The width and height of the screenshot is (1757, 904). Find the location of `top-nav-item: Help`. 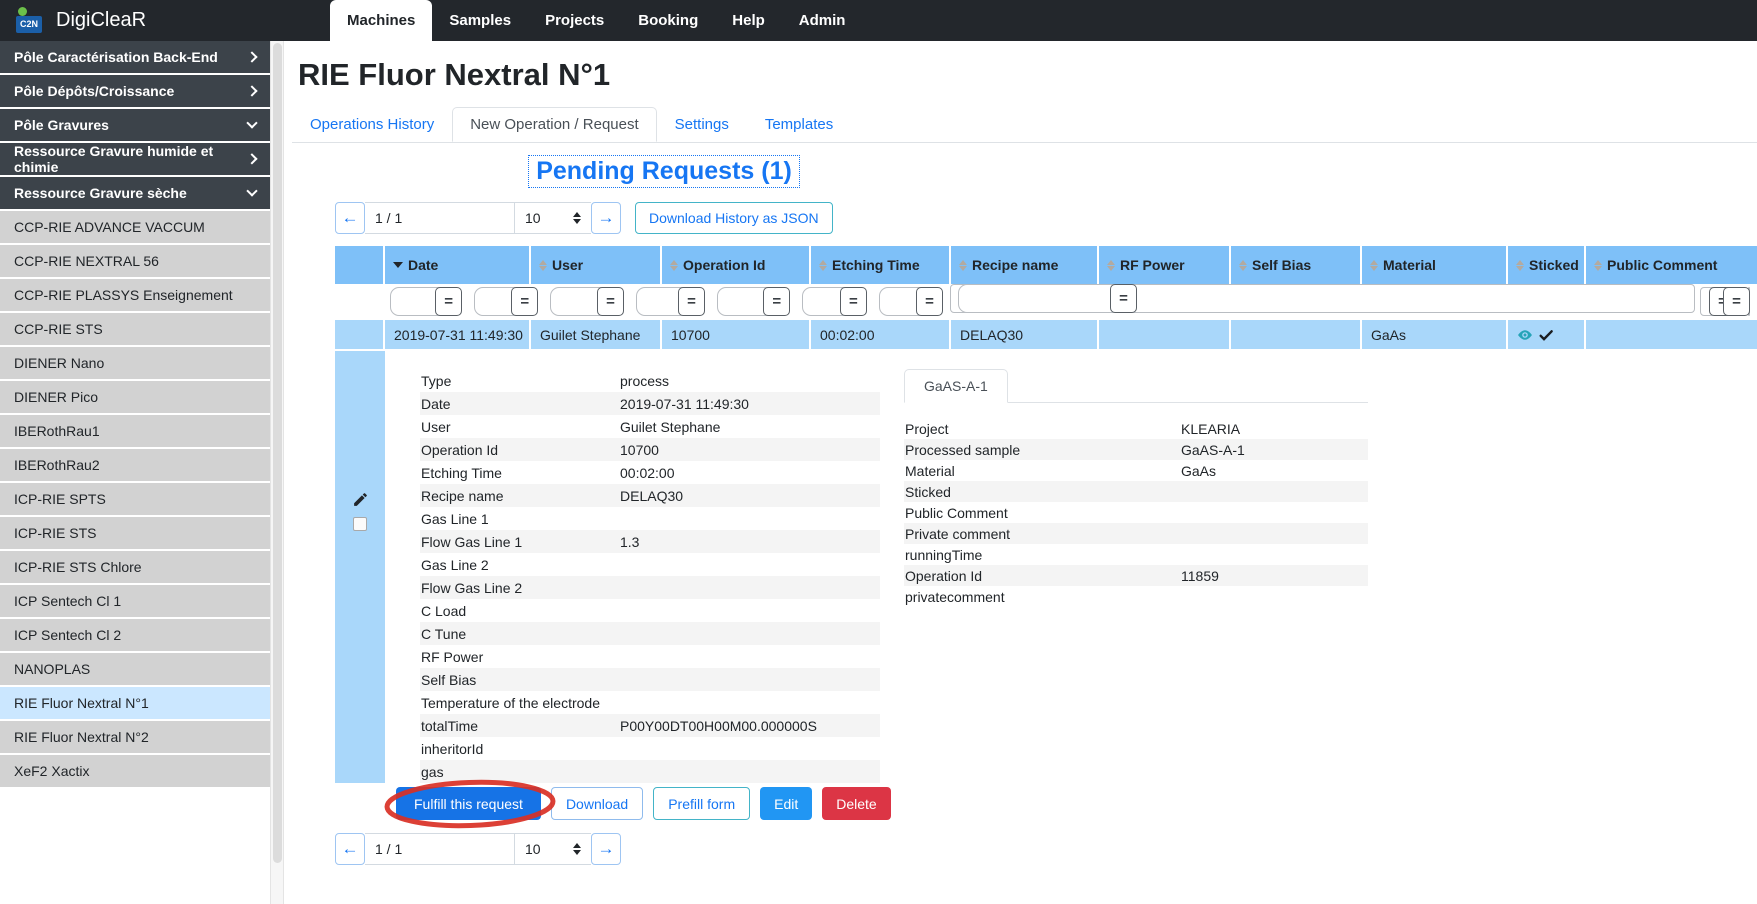

top-nav-item: Help is located at coordinates (748, 20).